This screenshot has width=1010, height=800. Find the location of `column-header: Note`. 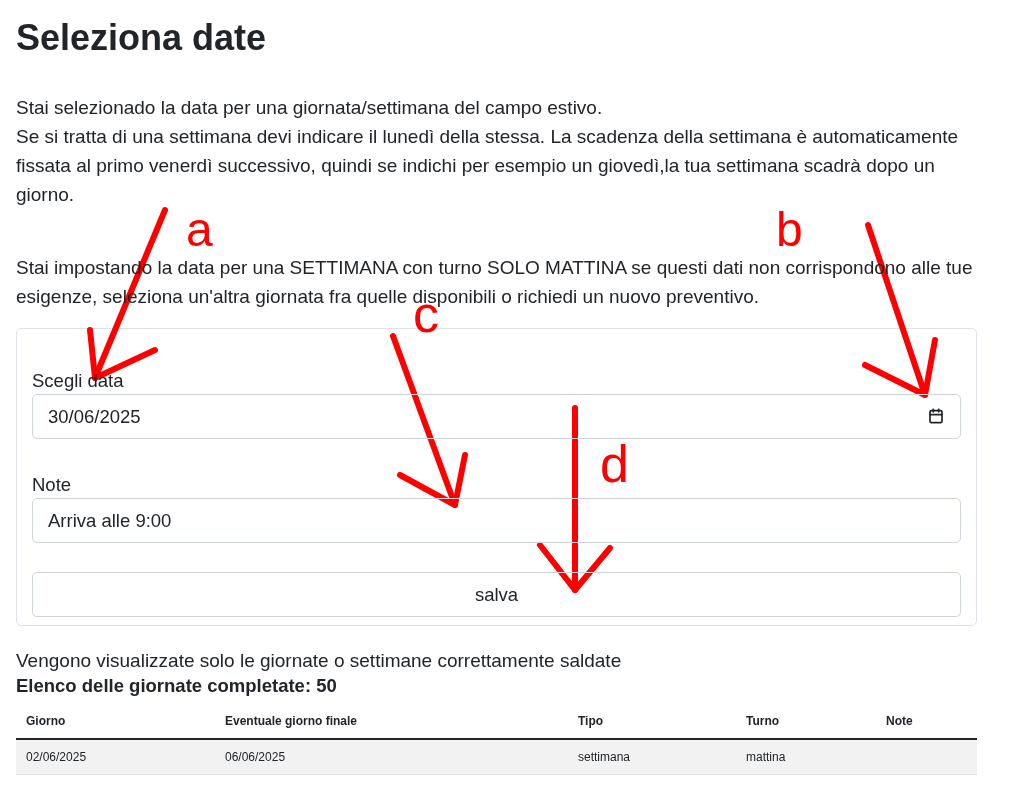

column-header: Note is located at coordinates (899, 721).